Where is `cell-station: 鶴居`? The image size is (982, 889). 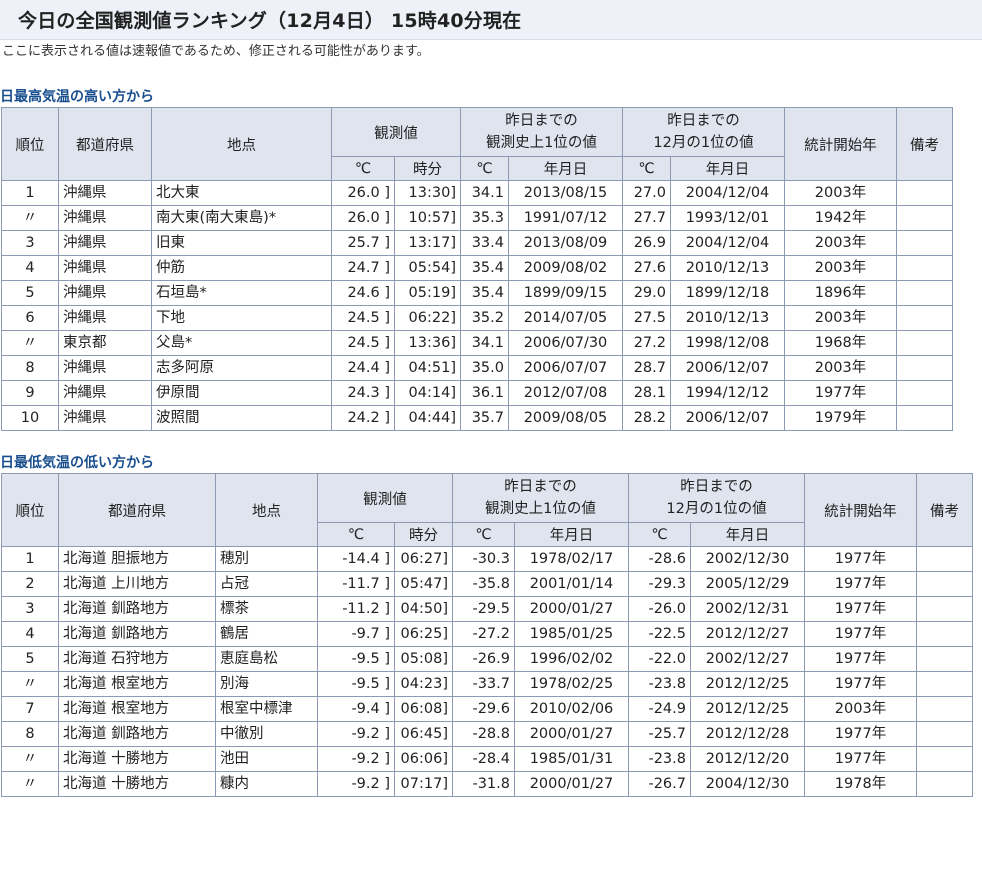
cell-station: 鶴居 is located at coordinates (266, 634).